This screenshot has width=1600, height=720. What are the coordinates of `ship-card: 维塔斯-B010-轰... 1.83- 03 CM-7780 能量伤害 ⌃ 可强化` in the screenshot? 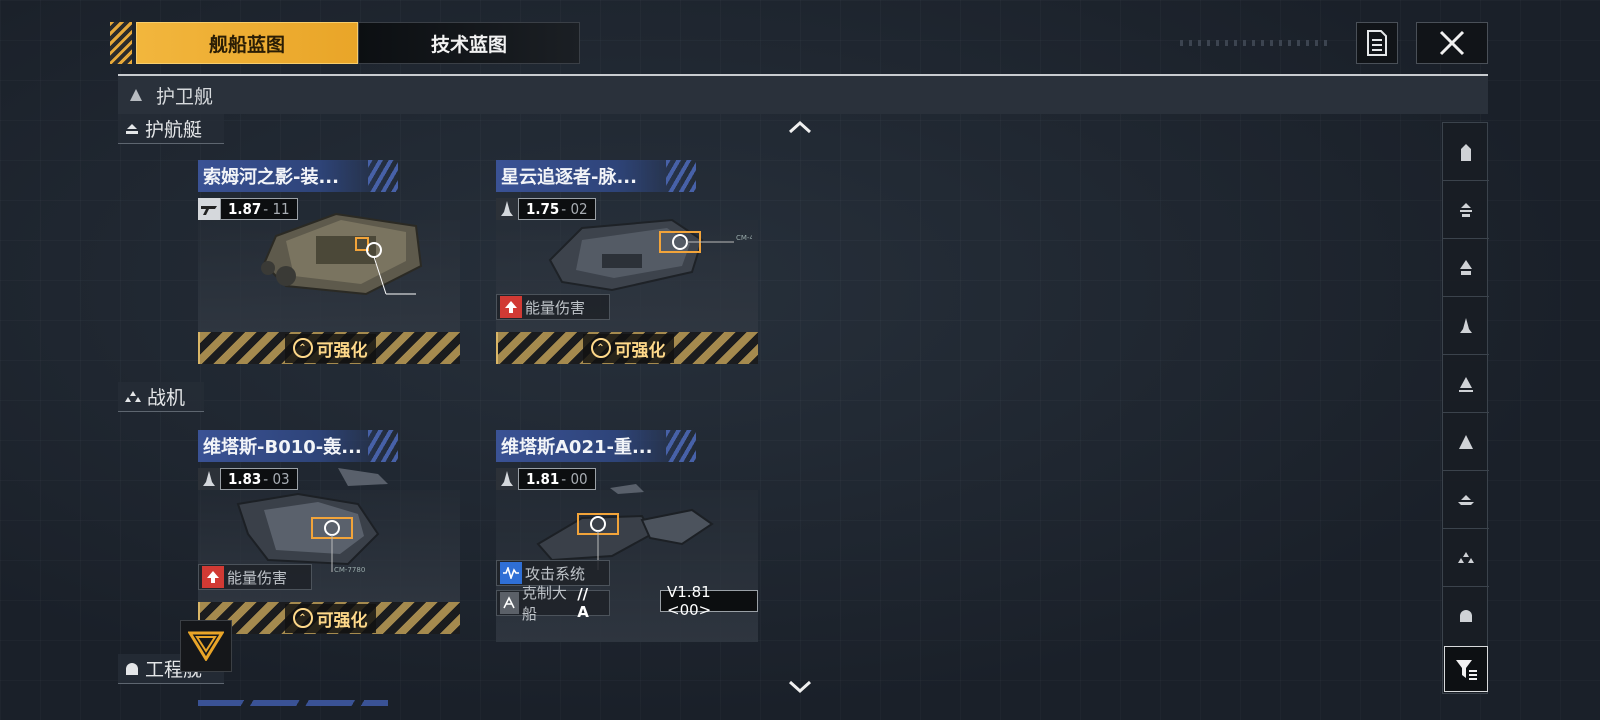 It's located at (329, 534).